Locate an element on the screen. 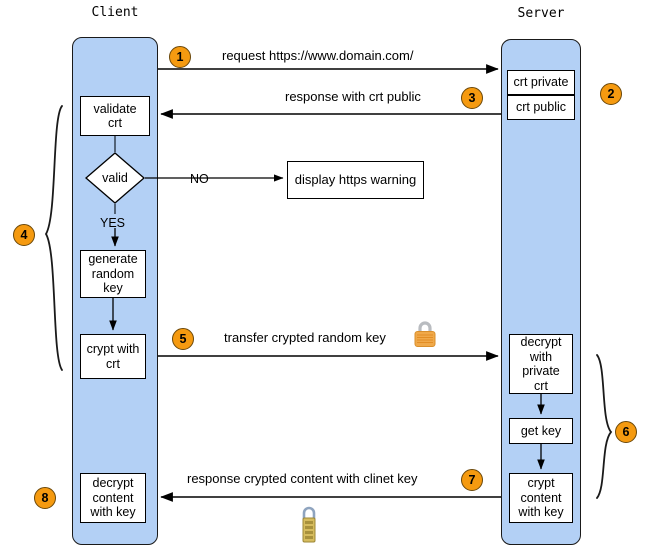  marker-2: 2 is located at coordinates (611, 94).